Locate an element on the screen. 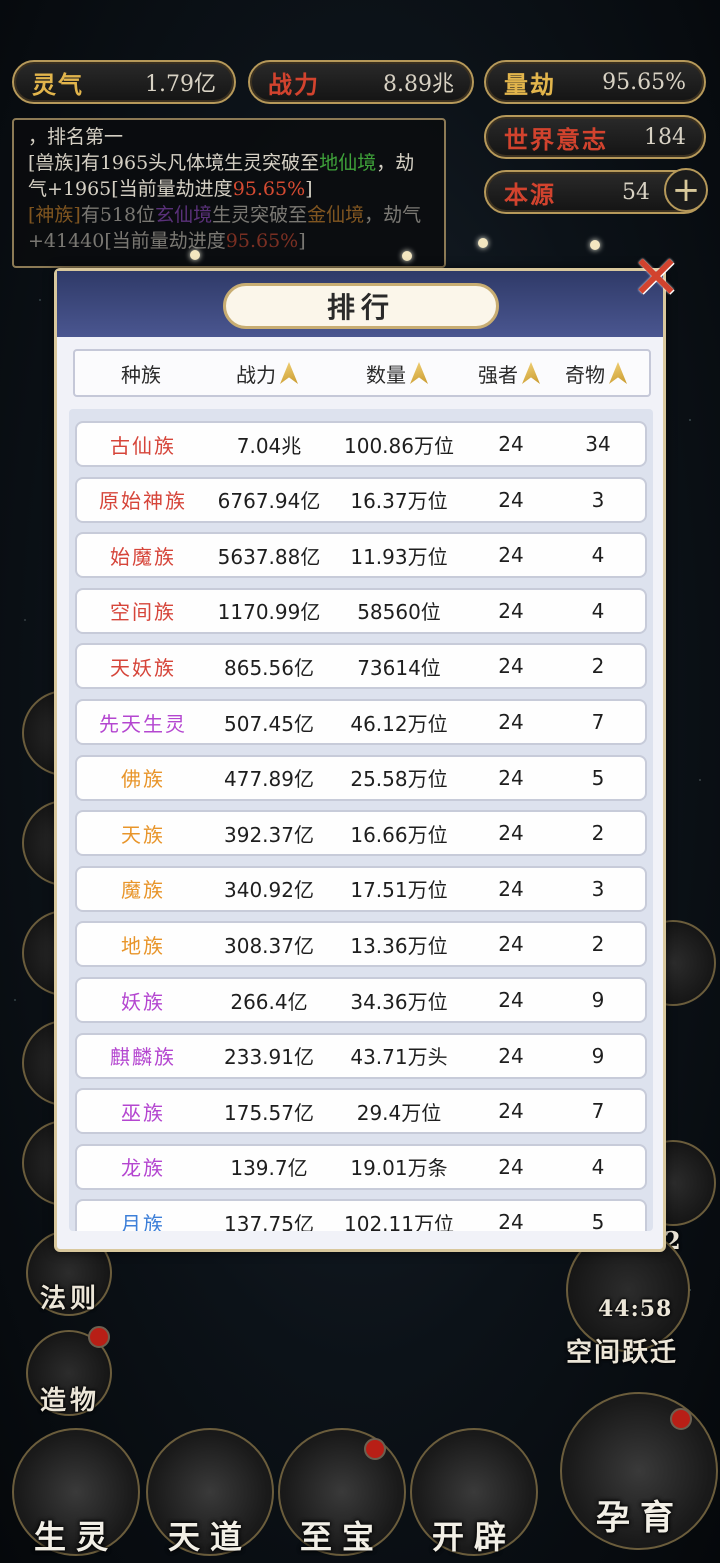  nav-shengling-label: 生灵 is located at coordinates (75, 1537).